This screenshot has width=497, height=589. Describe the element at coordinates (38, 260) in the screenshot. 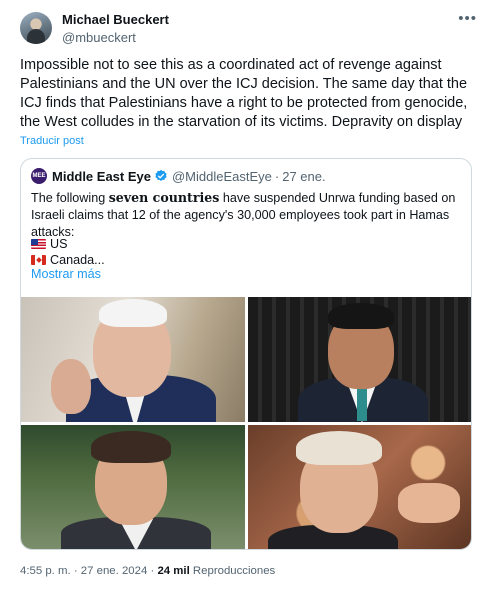

I see `canada-flag-icon` at that location.